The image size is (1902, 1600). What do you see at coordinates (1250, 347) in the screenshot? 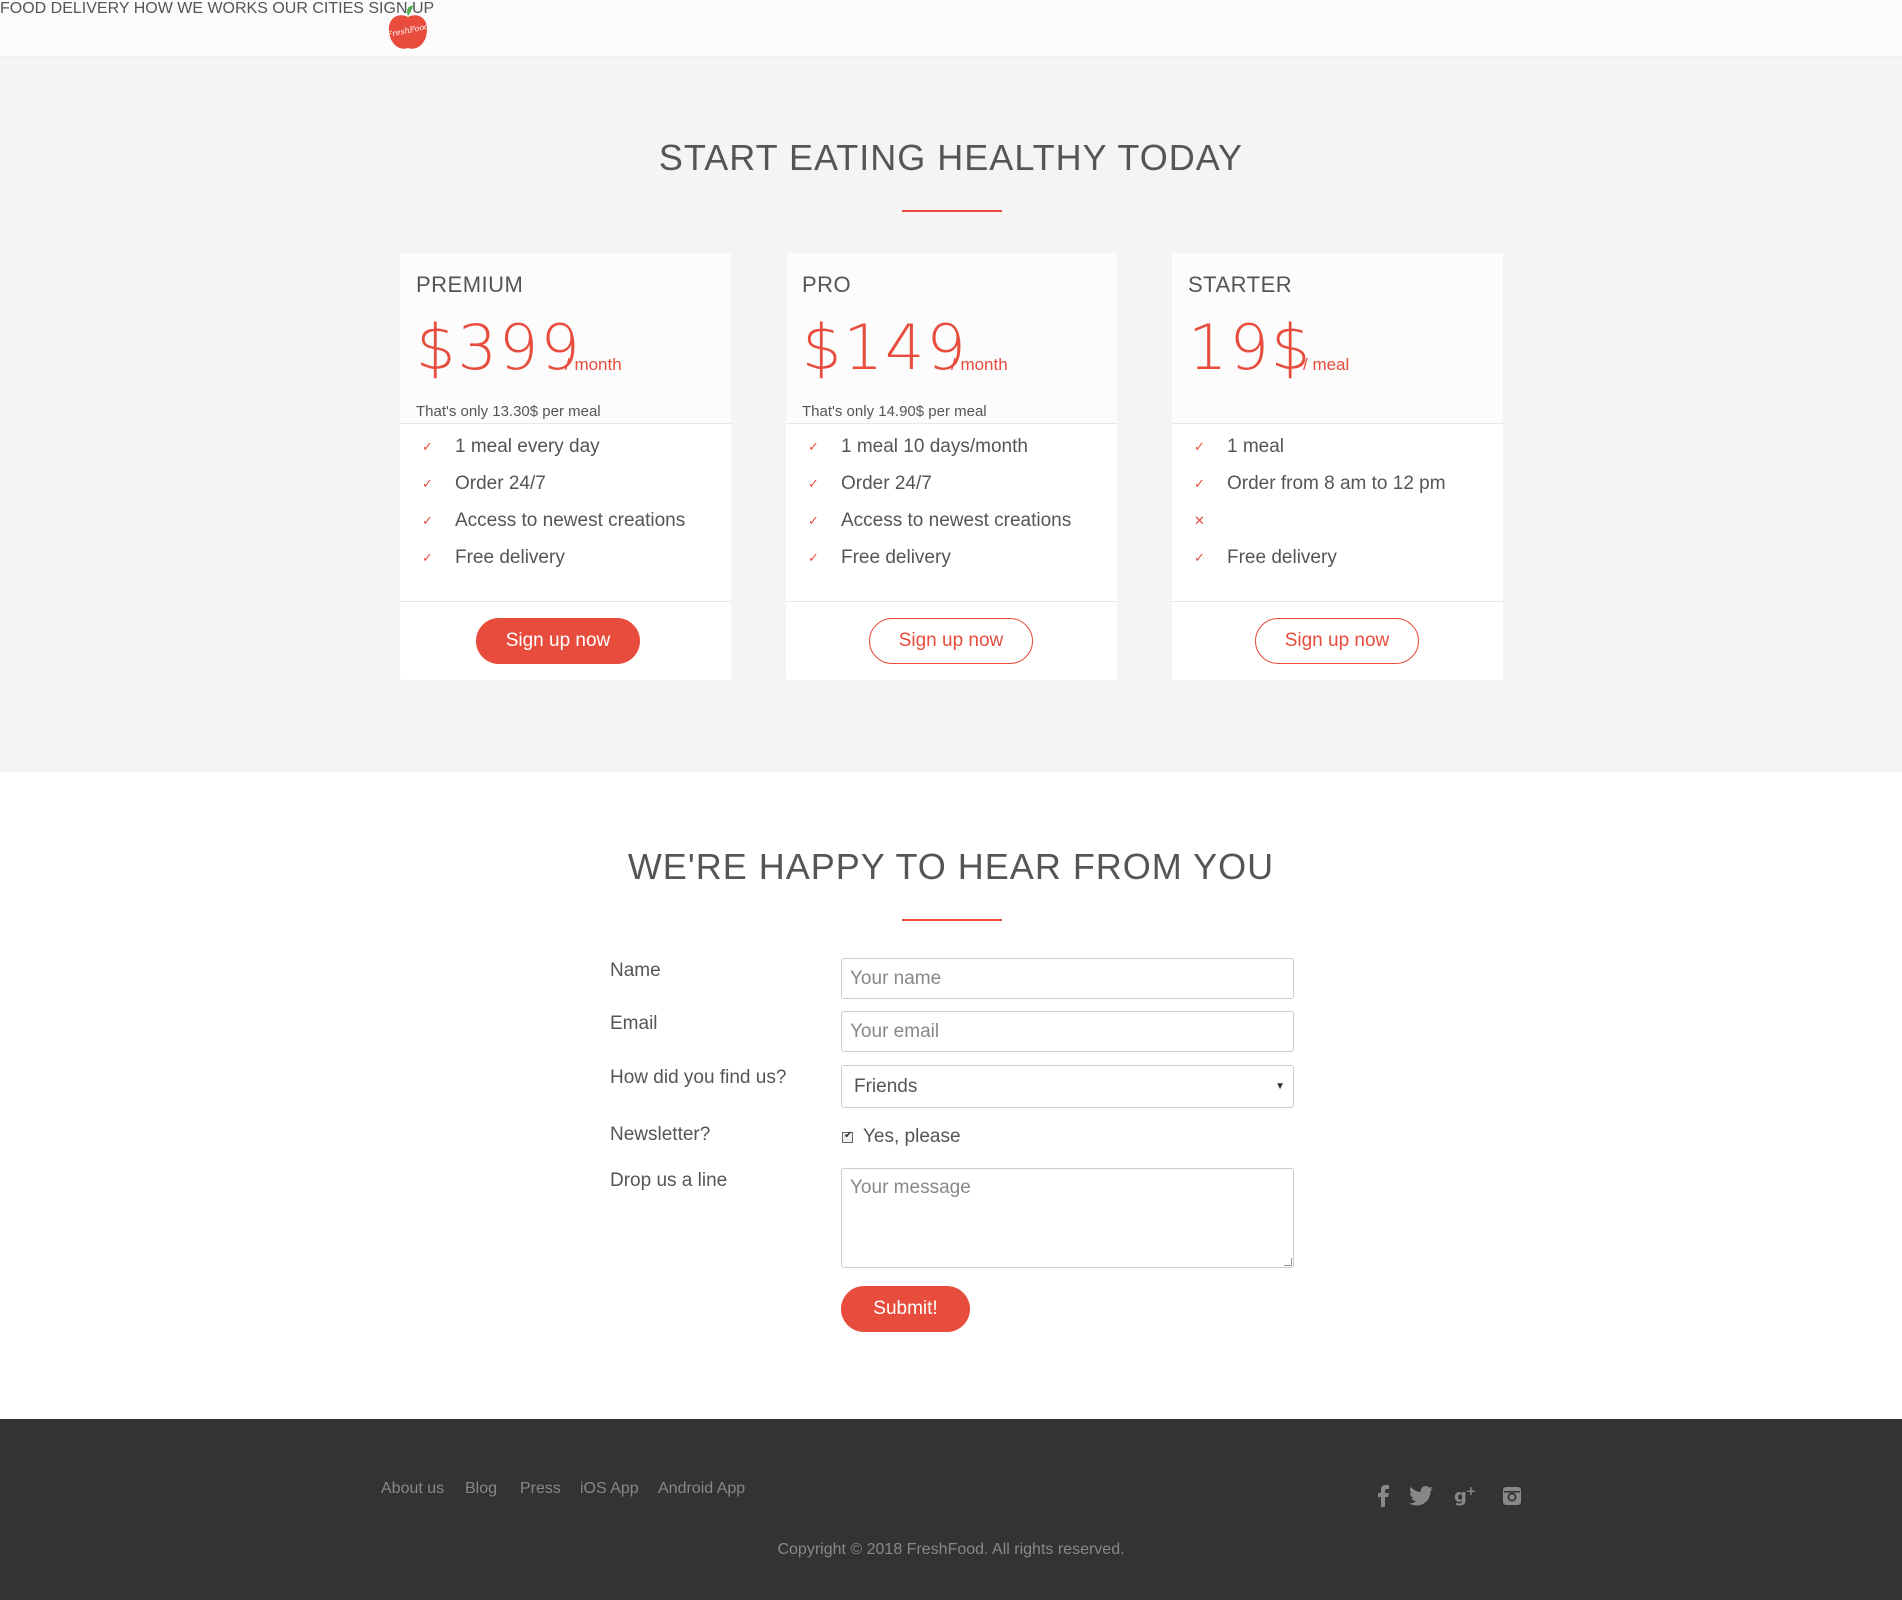
I see `plan-price: 19$` at bounding box center [1250, 347].